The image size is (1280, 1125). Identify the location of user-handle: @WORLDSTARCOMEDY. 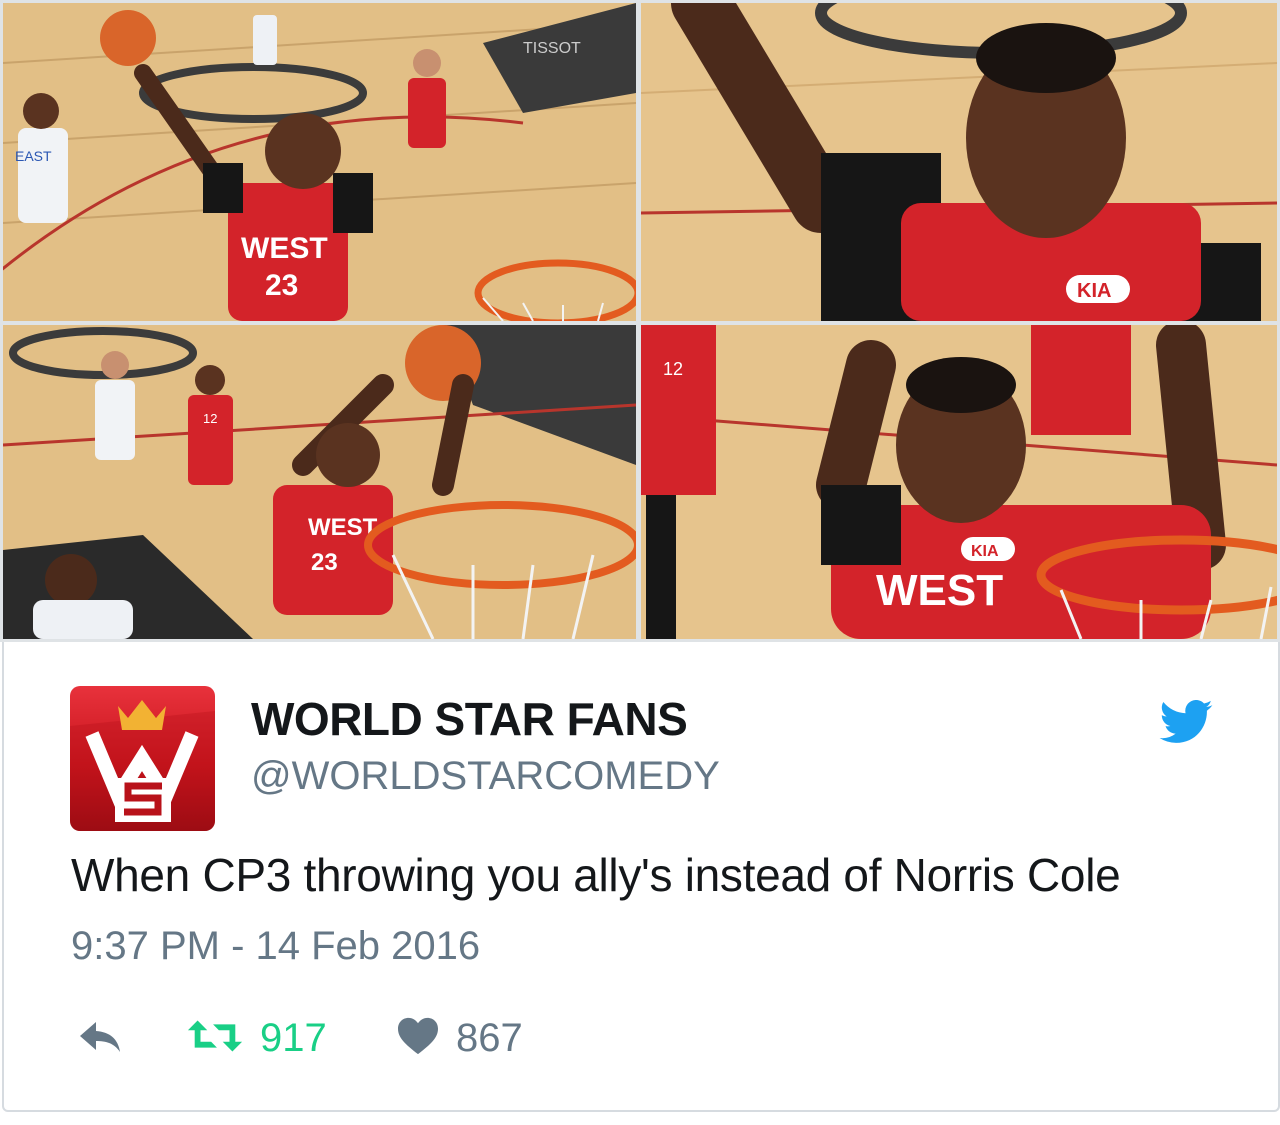
(485, 776).